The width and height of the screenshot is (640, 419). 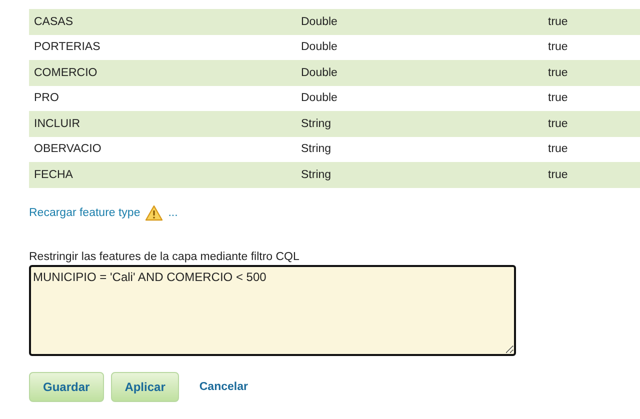 I want to click on table-cell-text: OBERVACIO, so click(x=68, y=149).